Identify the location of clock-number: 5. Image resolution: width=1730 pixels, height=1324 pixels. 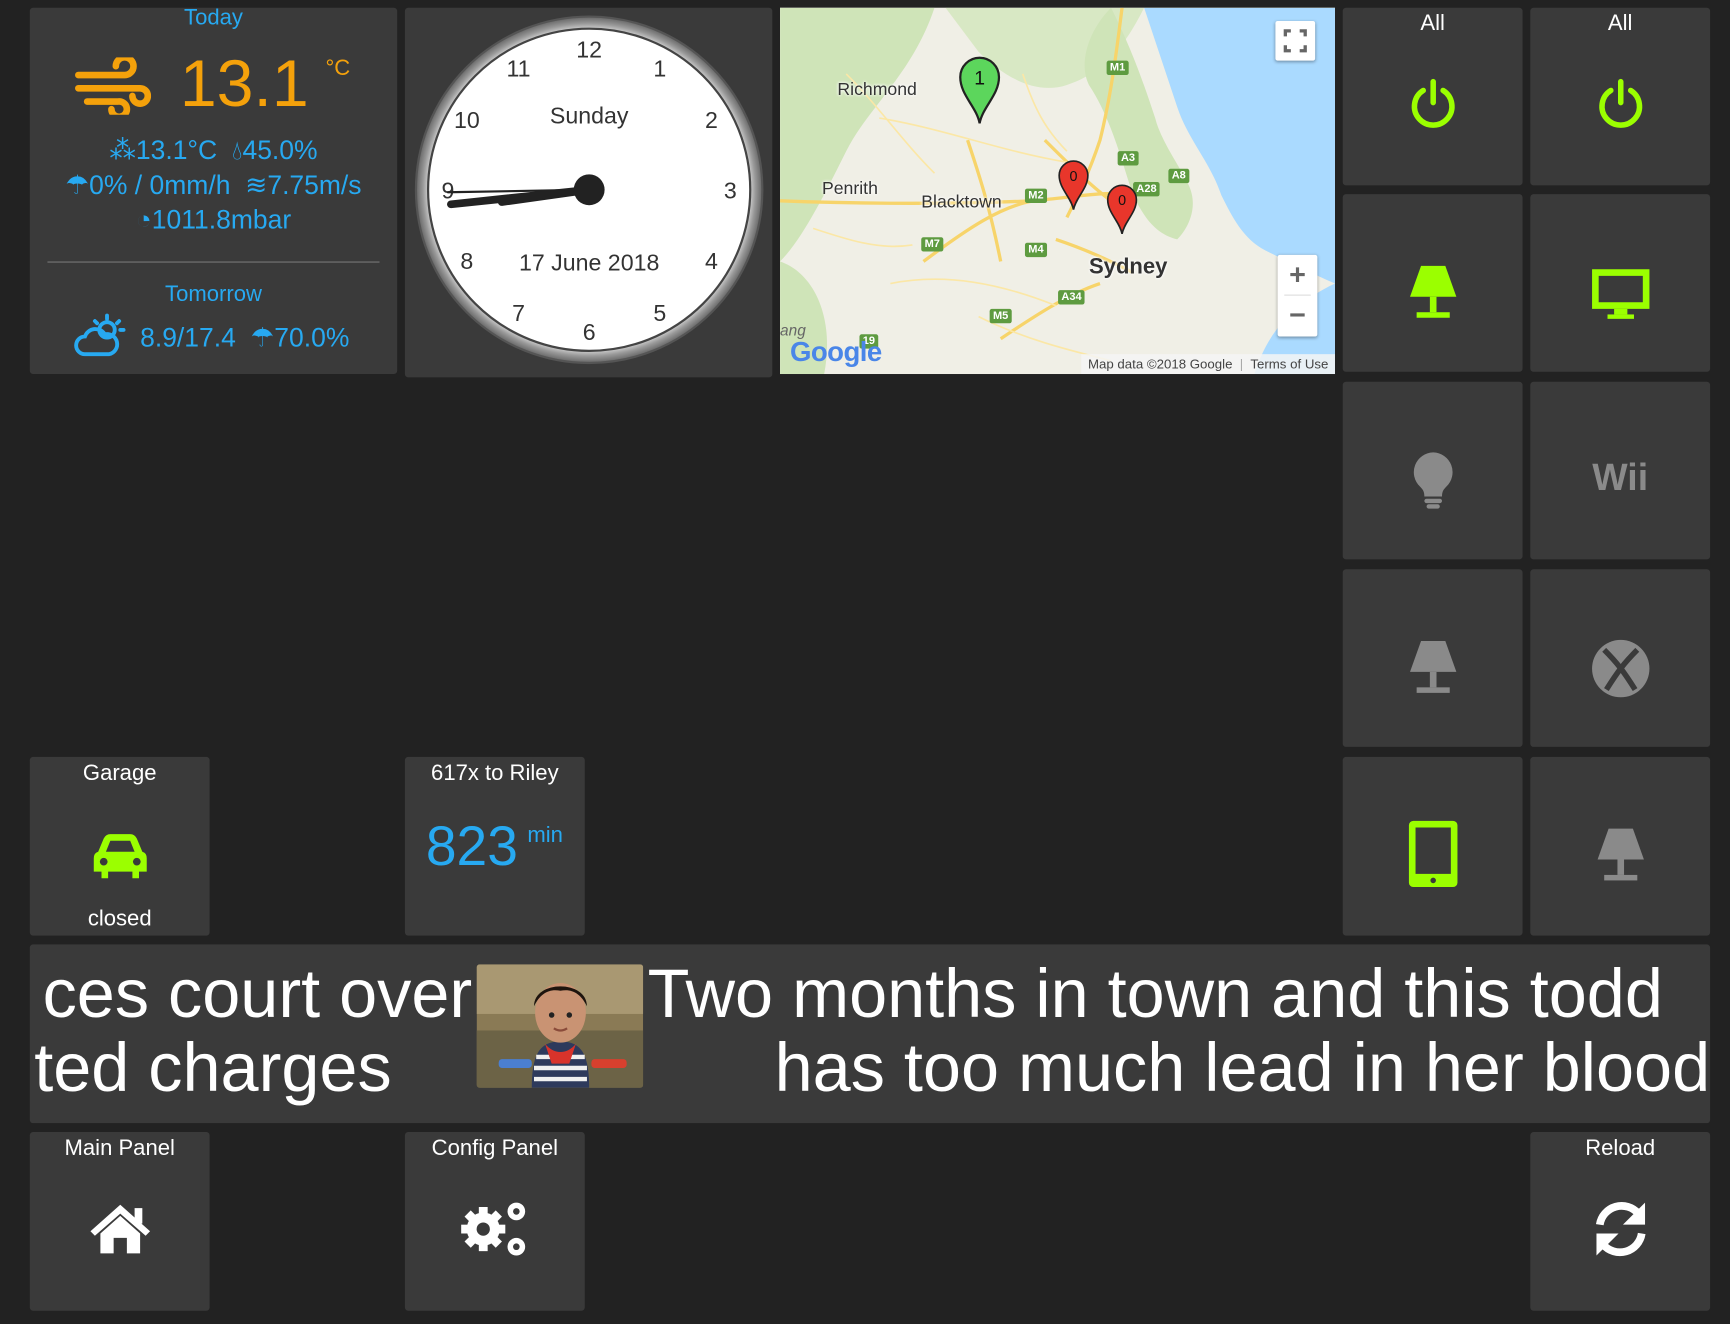
(659, 313).